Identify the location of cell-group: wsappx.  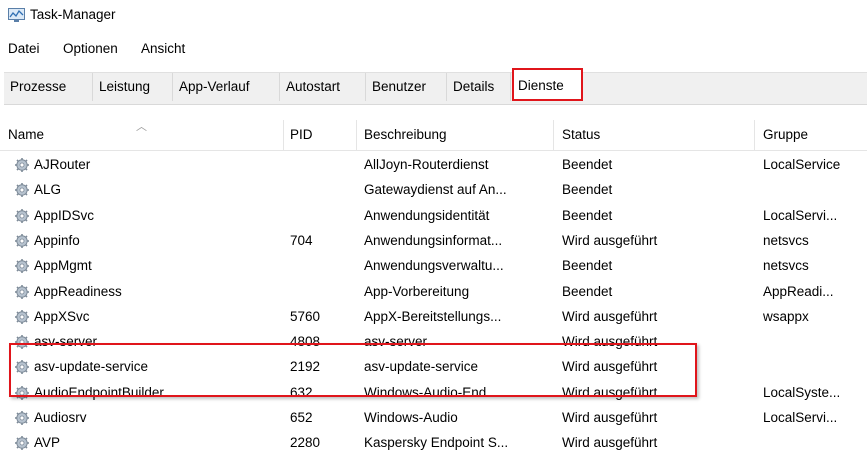
(786, 316).